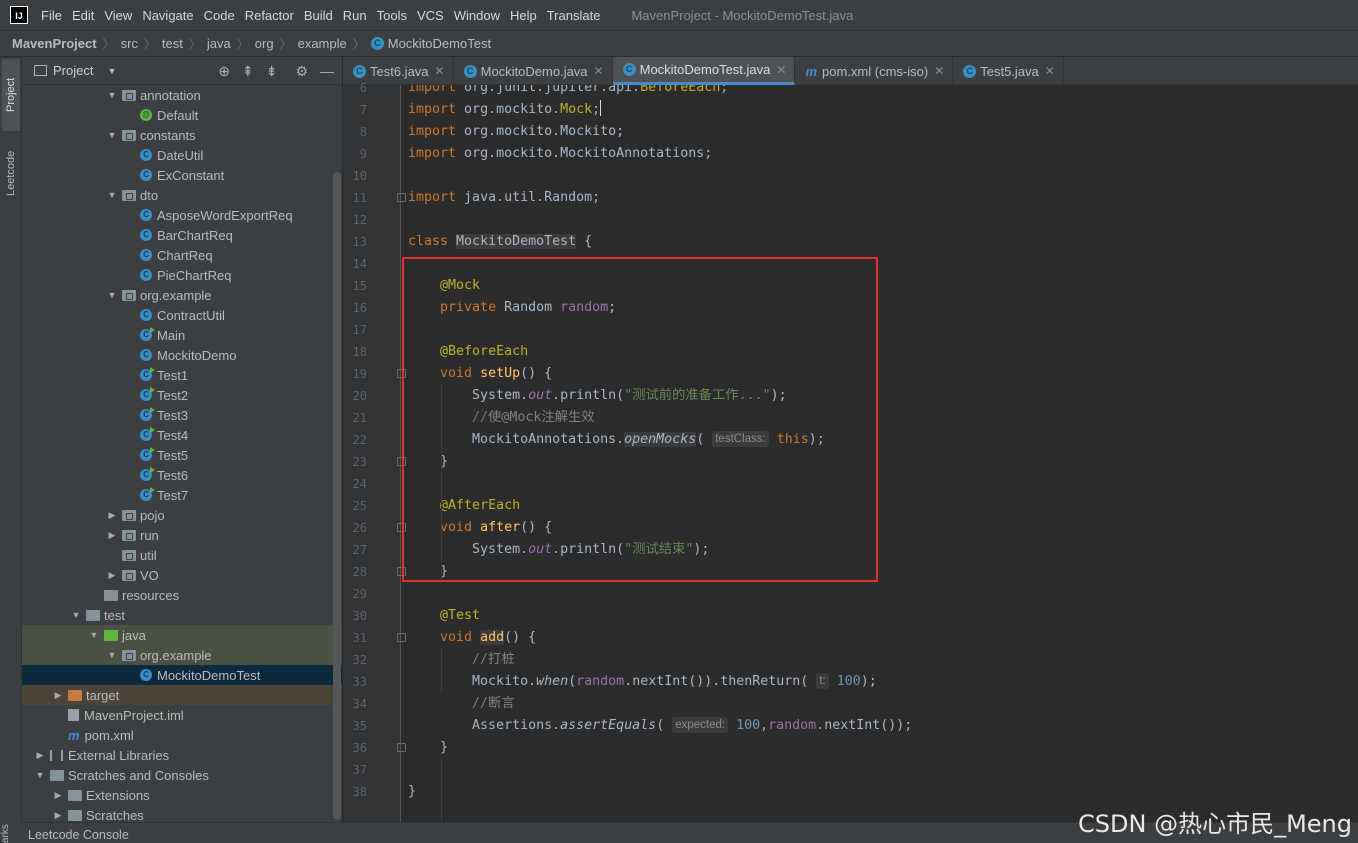  I want to click on code-line: System.out.println("测试前的准备工作...");, so click(879, 396).